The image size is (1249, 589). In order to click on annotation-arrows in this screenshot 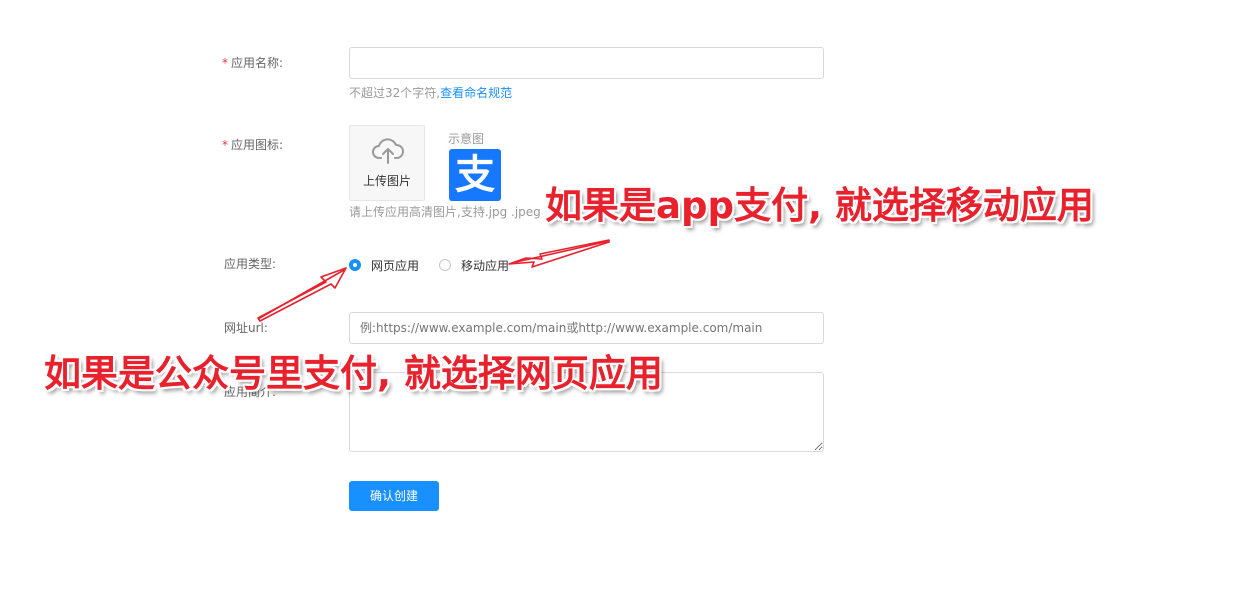, I will do `click(433, 280)`.